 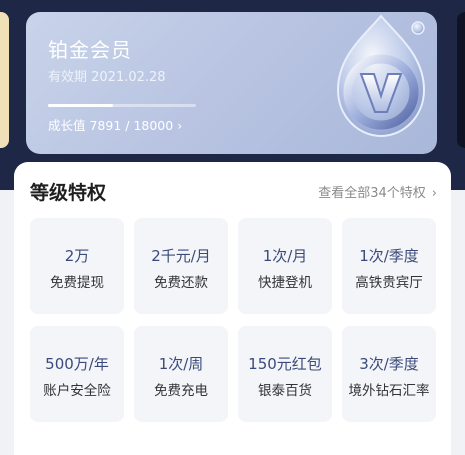 What do you see at coordinates (181, 364) in the screenshot?
I see `privilege-value: 1次/周` at bounding box center [181, 364].